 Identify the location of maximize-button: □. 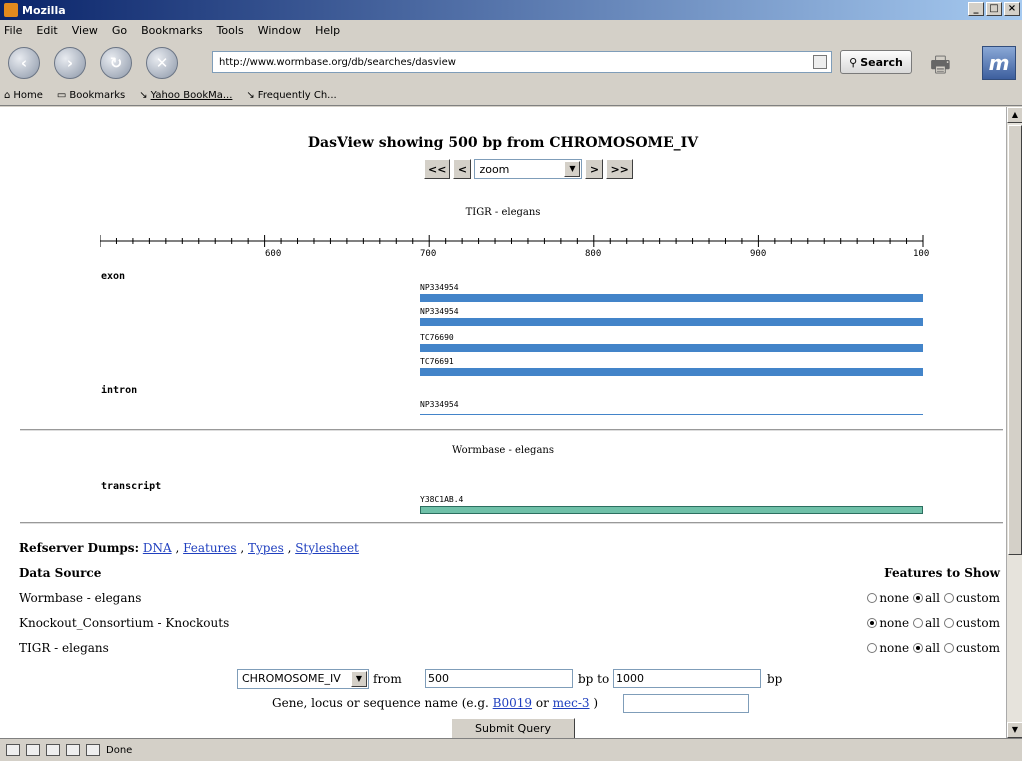
(994, 9).